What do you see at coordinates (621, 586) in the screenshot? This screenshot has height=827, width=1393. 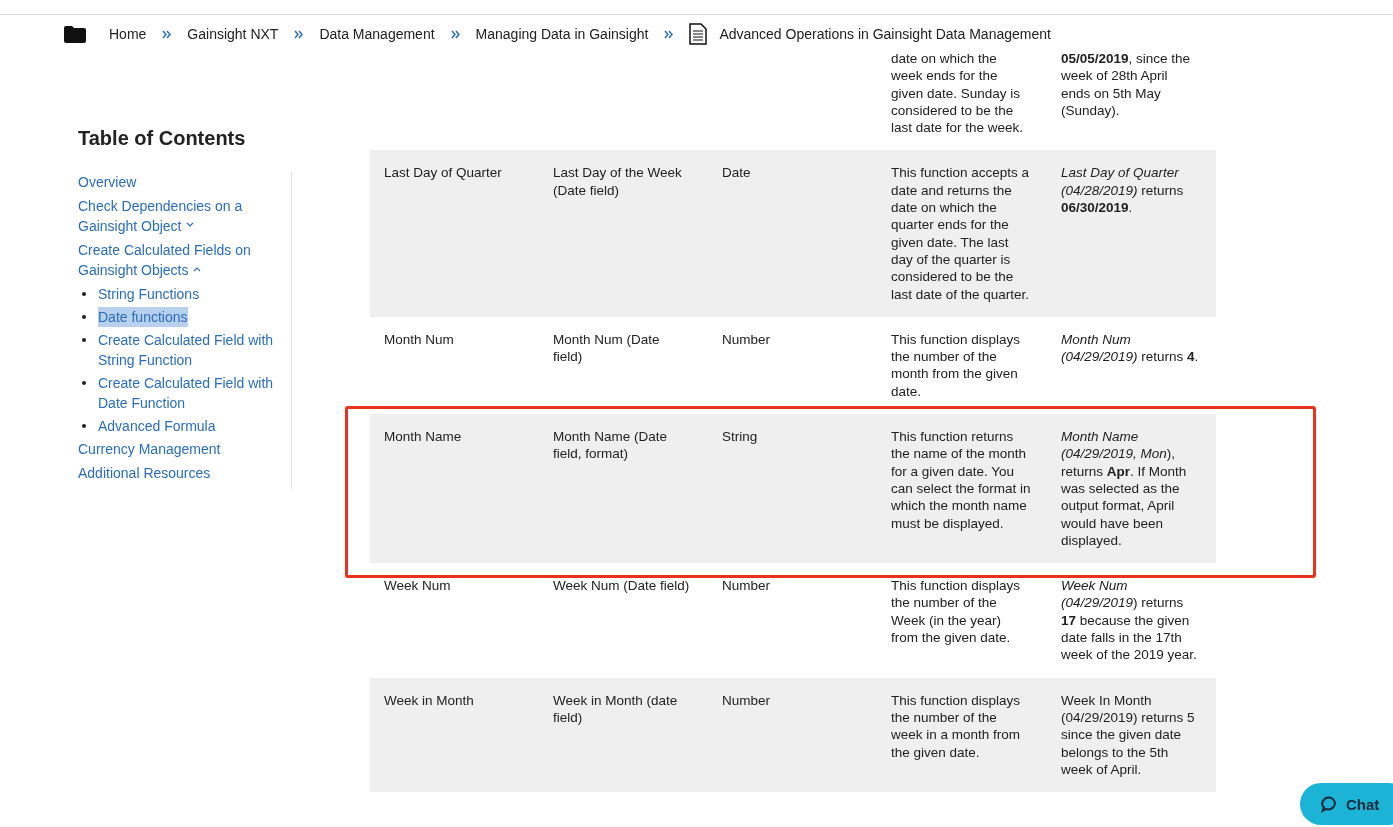 I see `table-cell: Week Num (Date field)` at bounding box center [621, 586].